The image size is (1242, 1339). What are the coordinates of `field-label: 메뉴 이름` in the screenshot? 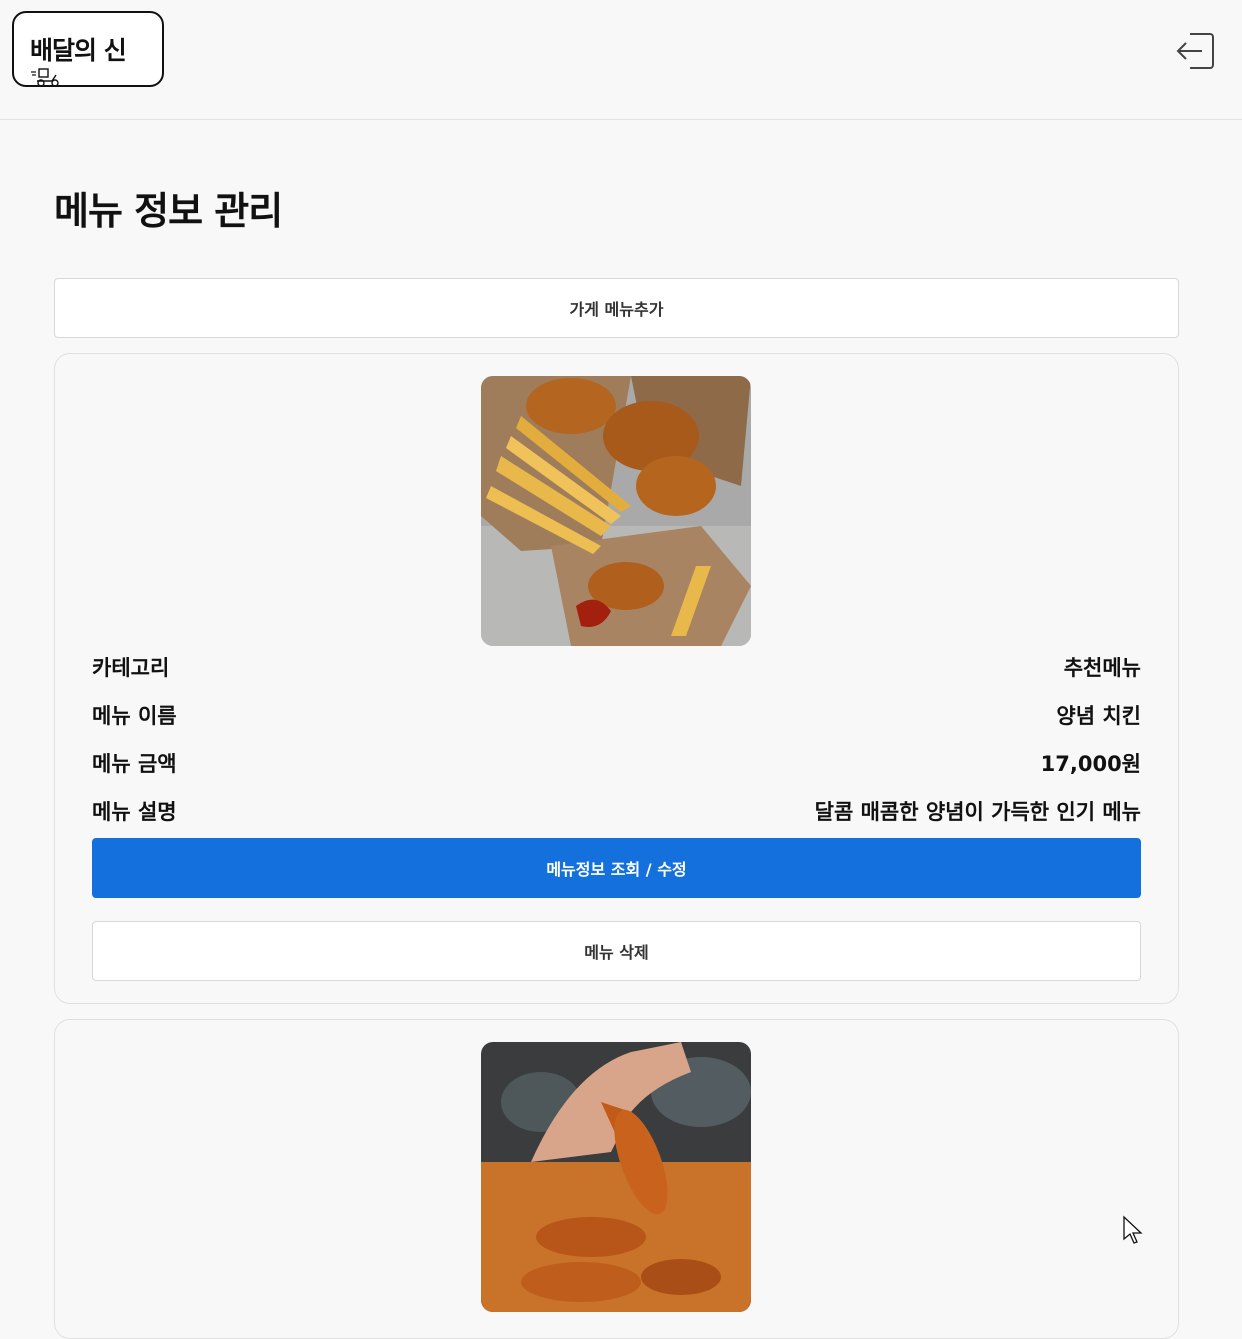 It's located at (134, 716).